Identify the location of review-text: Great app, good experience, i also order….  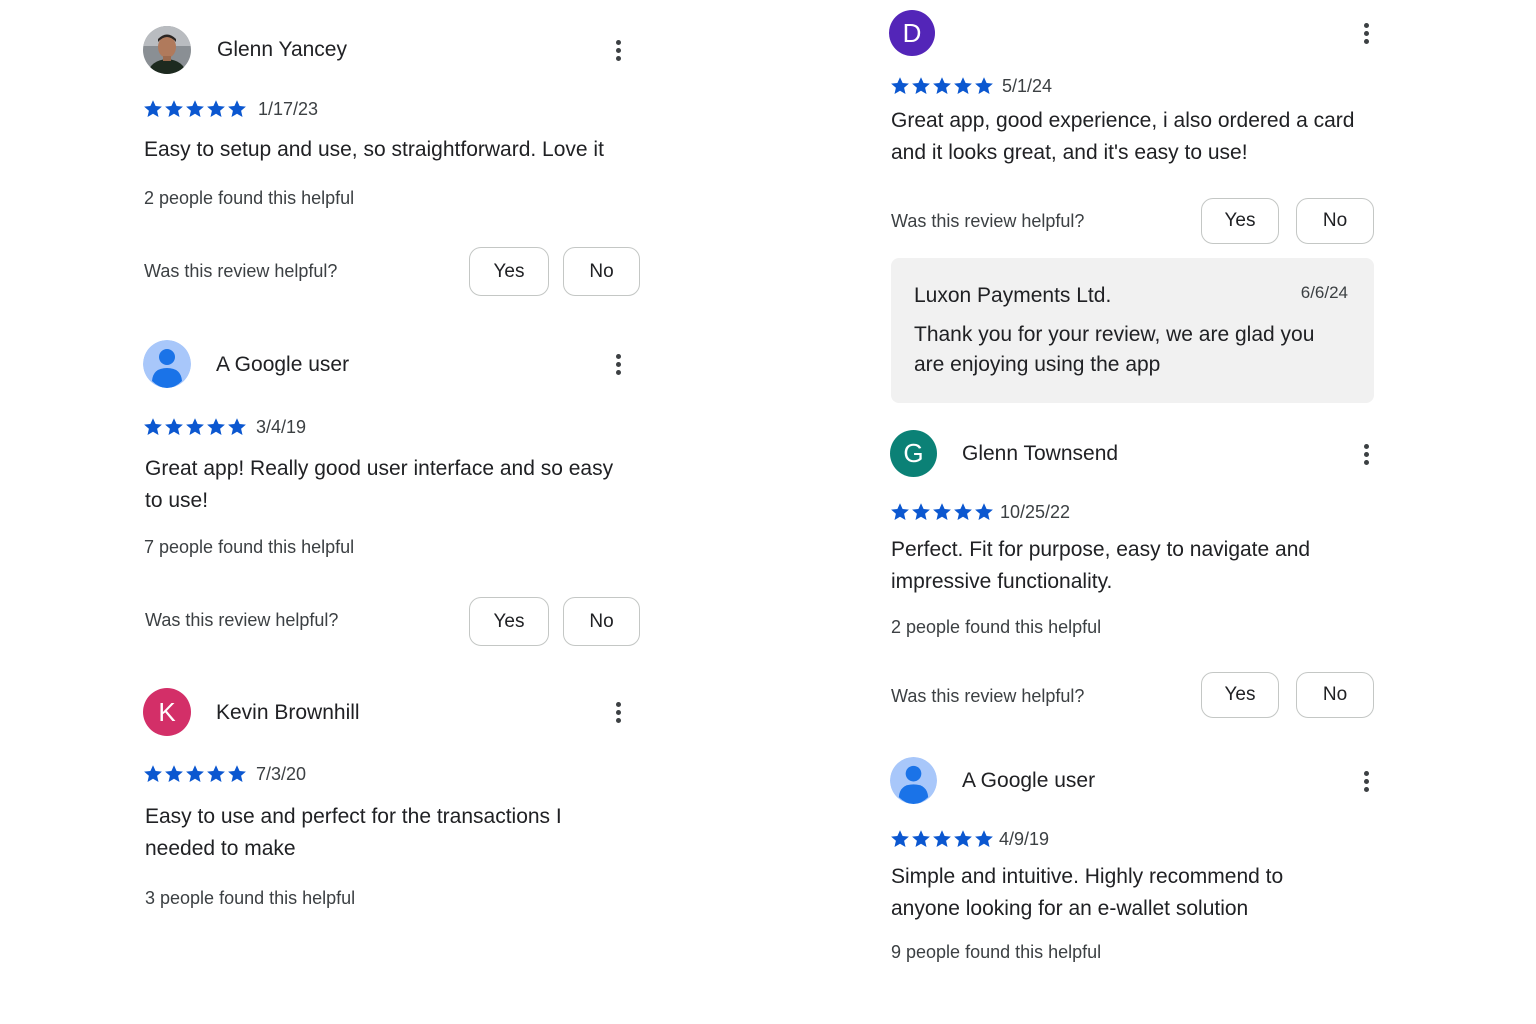
(1123, 136).